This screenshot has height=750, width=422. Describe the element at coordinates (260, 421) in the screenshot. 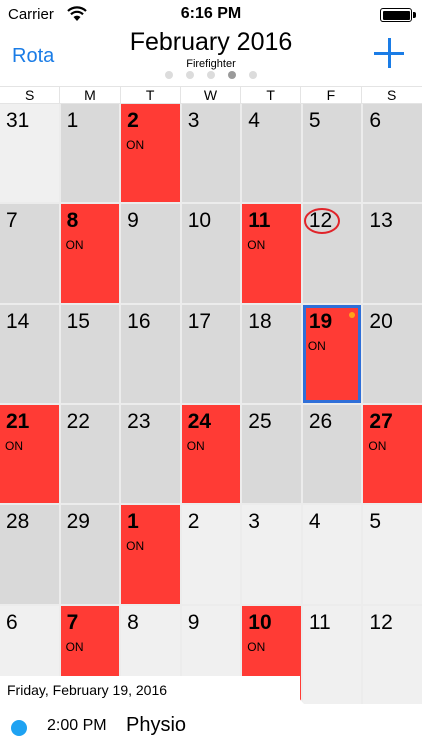

I see `day-number: 25` at that location.